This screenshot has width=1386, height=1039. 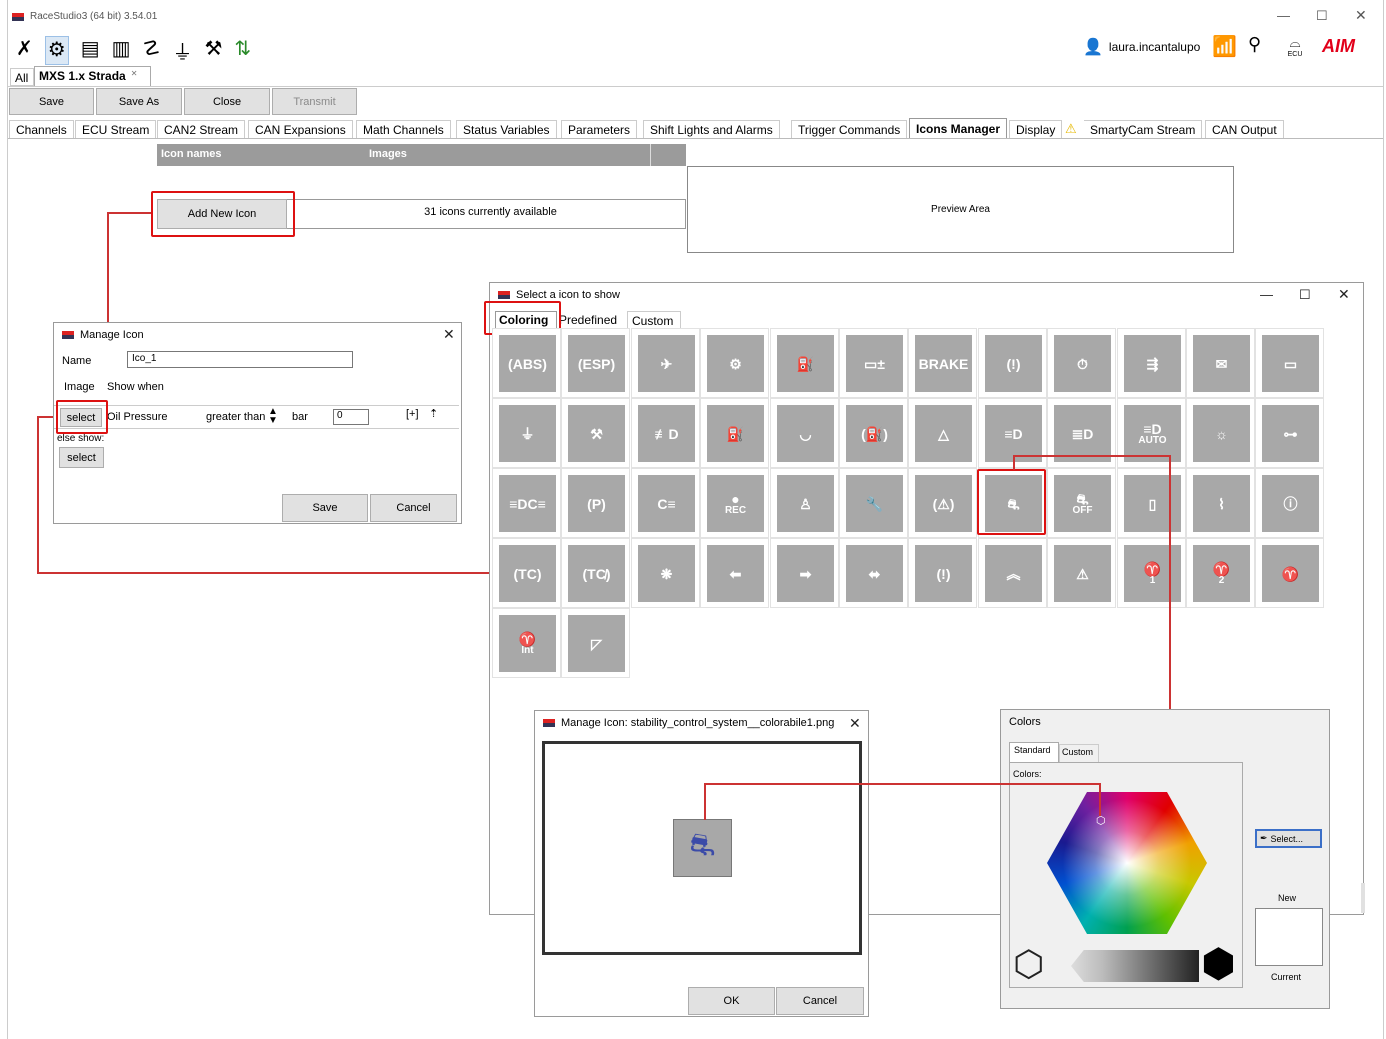 What do you see at coordinates (599, 129) in the screenshot?
I see `tab-parameters: Parameters` at bounding box center [599, 129].